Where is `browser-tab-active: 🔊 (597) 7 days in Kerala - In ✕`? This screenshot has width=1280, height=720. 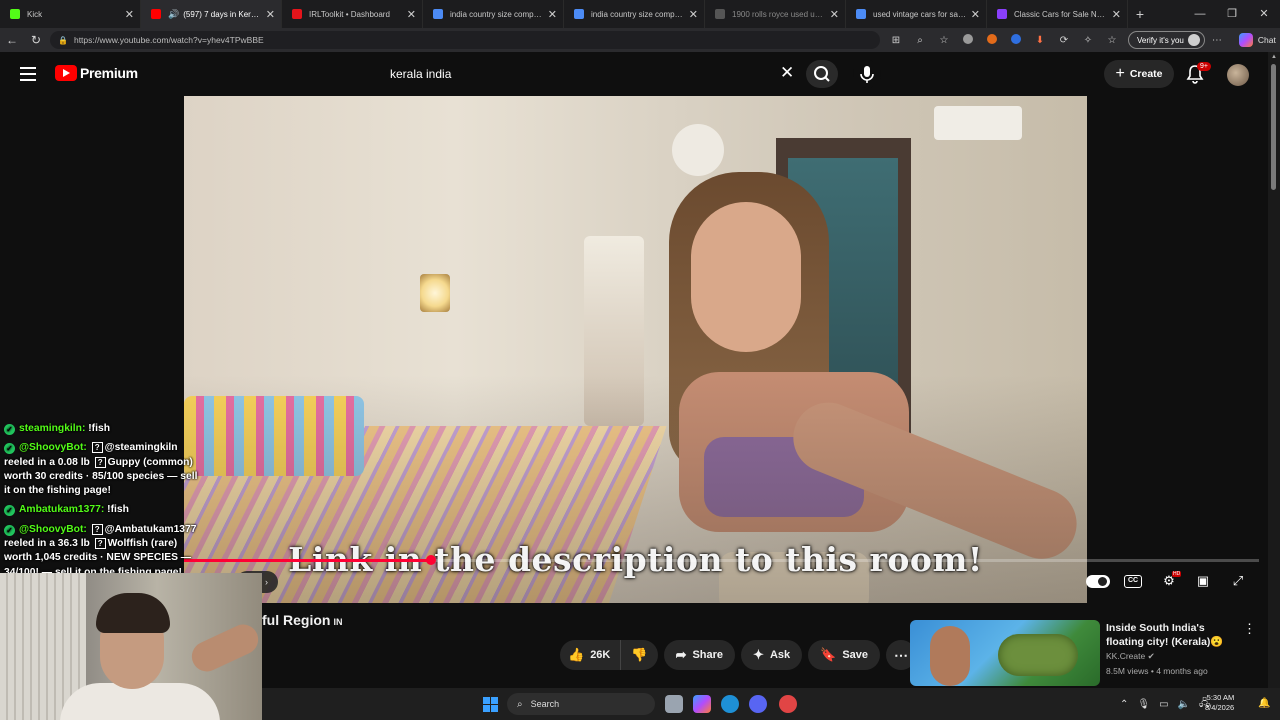
browser-tab-active: 🔊 (597) 7 days in Kerala - In ✕ is located at coordinates (211, 14).